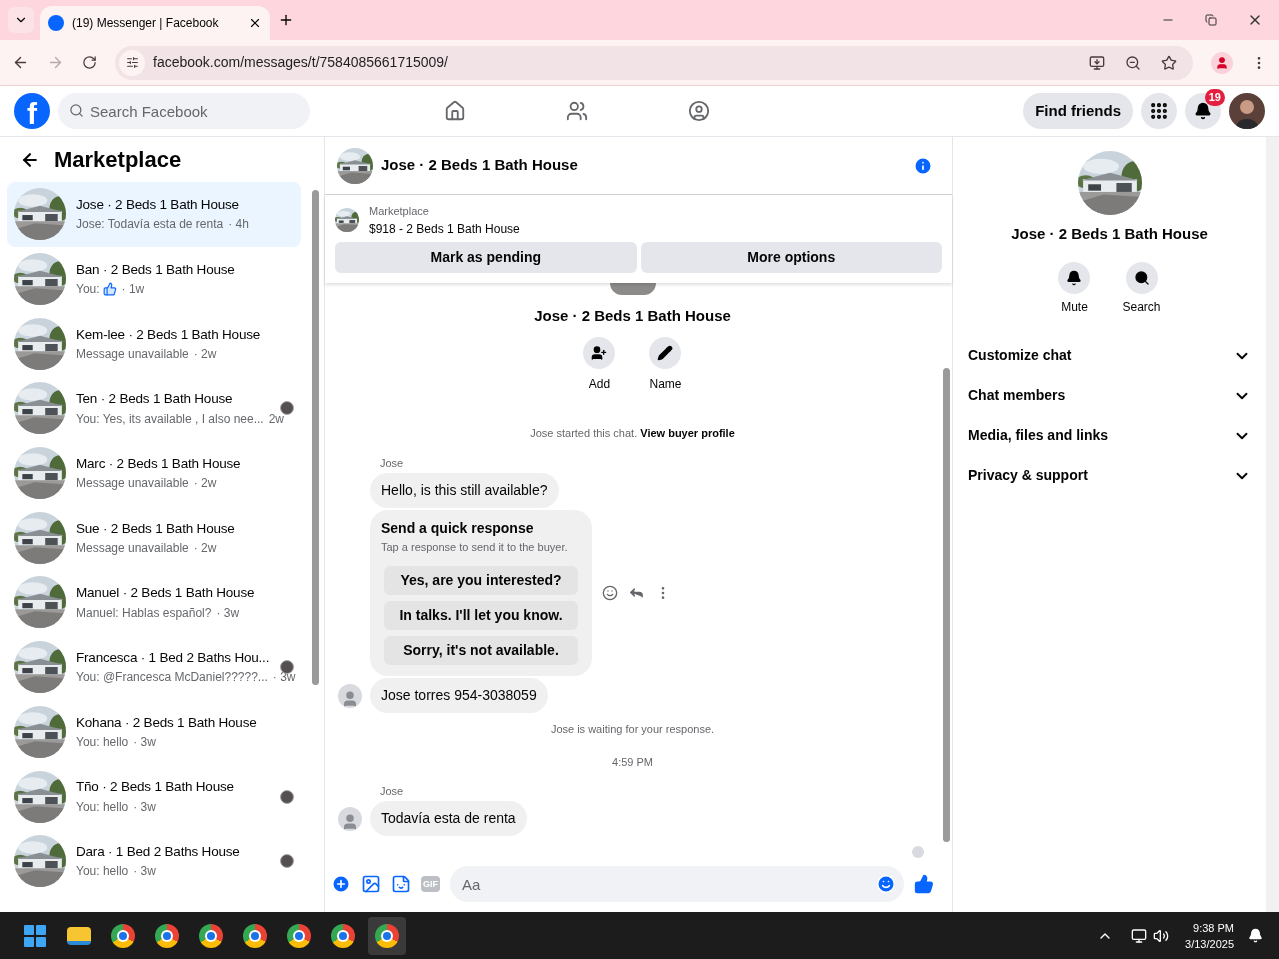 This screenshot has width=1279, height=959. I want to click on message-bubble: Hello, is this still available?, so click(464, 490).